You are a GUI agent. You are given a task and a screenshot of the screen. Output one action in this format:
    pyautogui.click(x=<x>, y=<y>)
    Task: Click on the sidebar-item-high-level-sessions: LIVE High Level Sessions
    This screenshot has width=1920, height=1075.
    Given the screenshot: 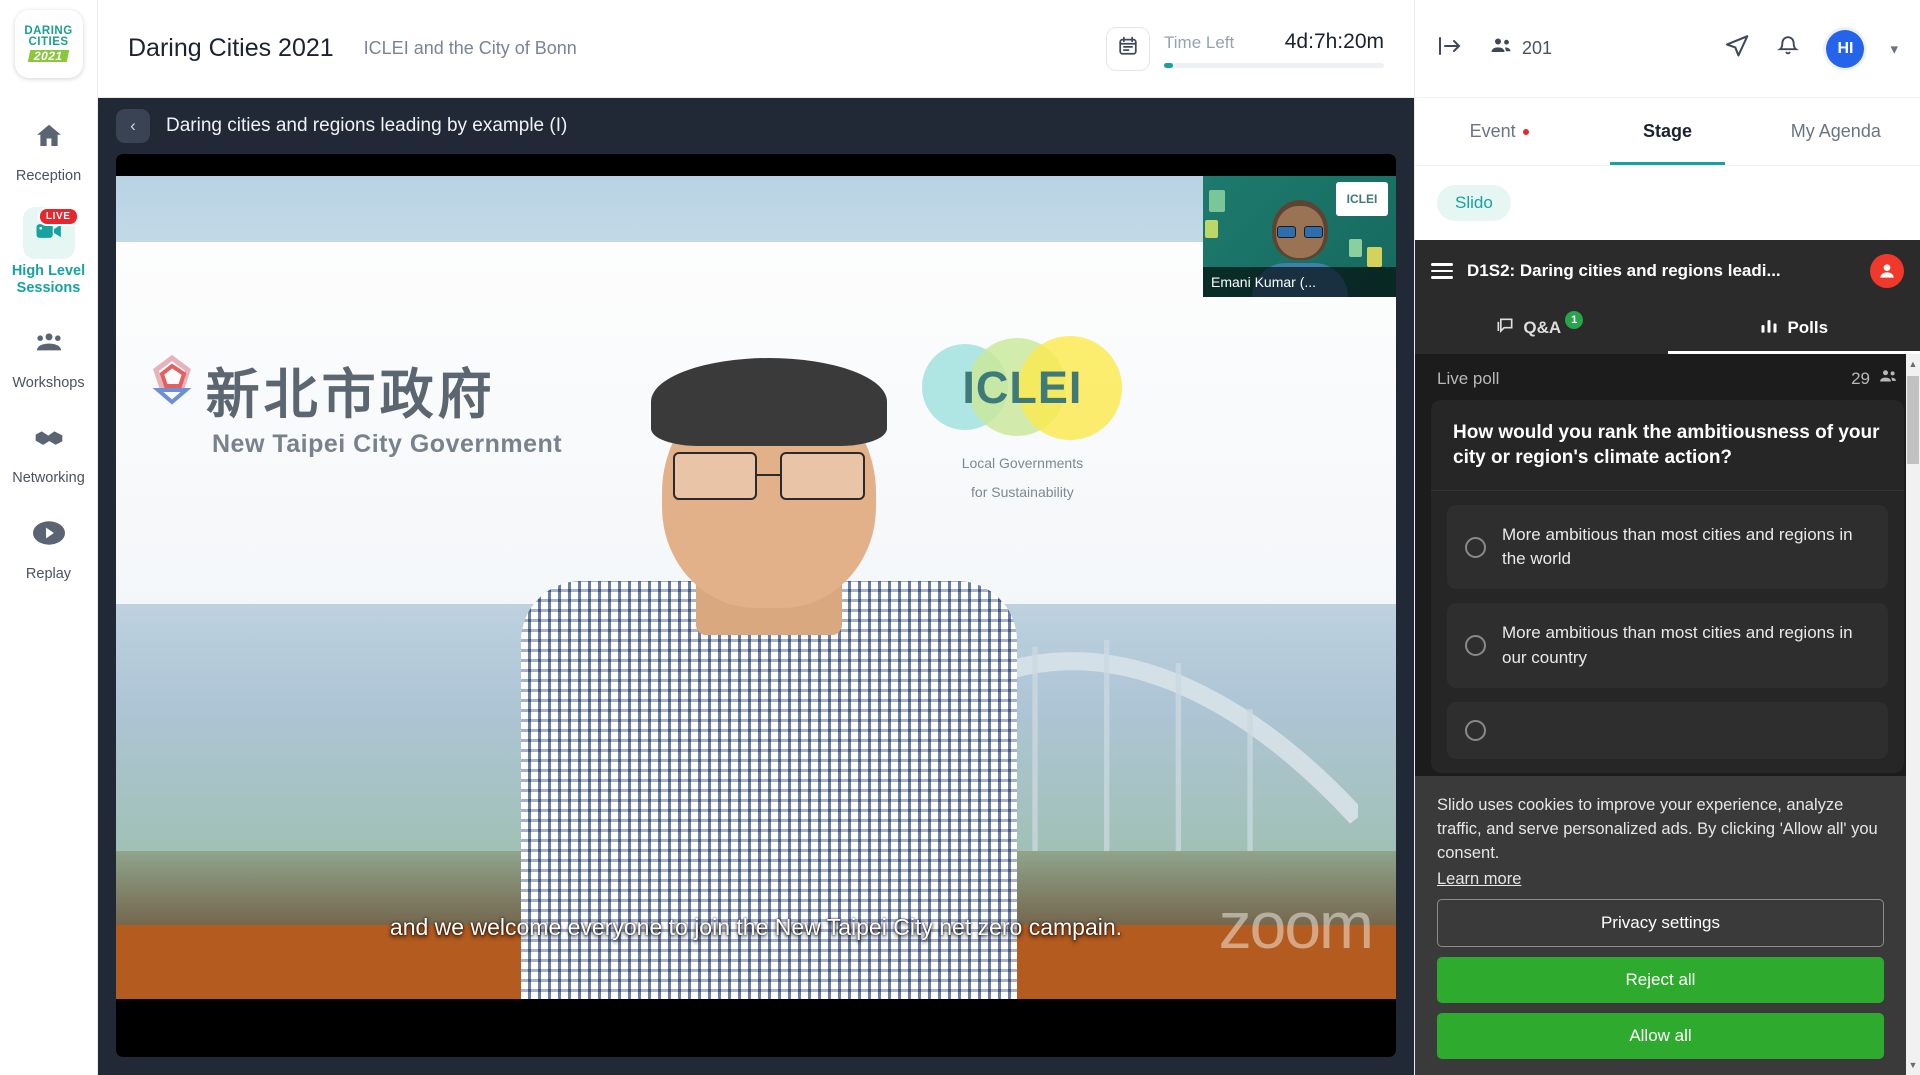 What is the action you would take?
    pyautogui.click(x=49, y=252)
    